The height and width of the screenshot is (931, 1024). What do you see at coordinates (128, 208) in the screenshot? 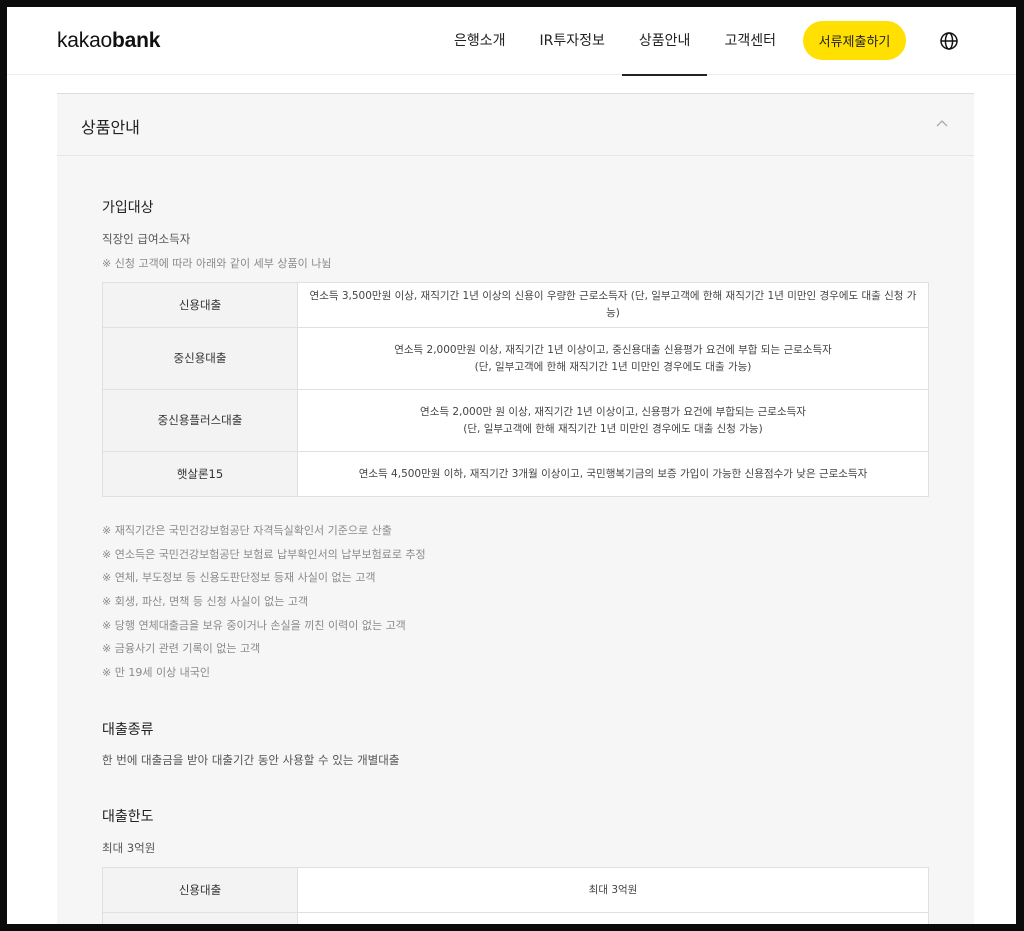
I see `section-title-eligibility: 가입대상` at bounding box center [128, 208].